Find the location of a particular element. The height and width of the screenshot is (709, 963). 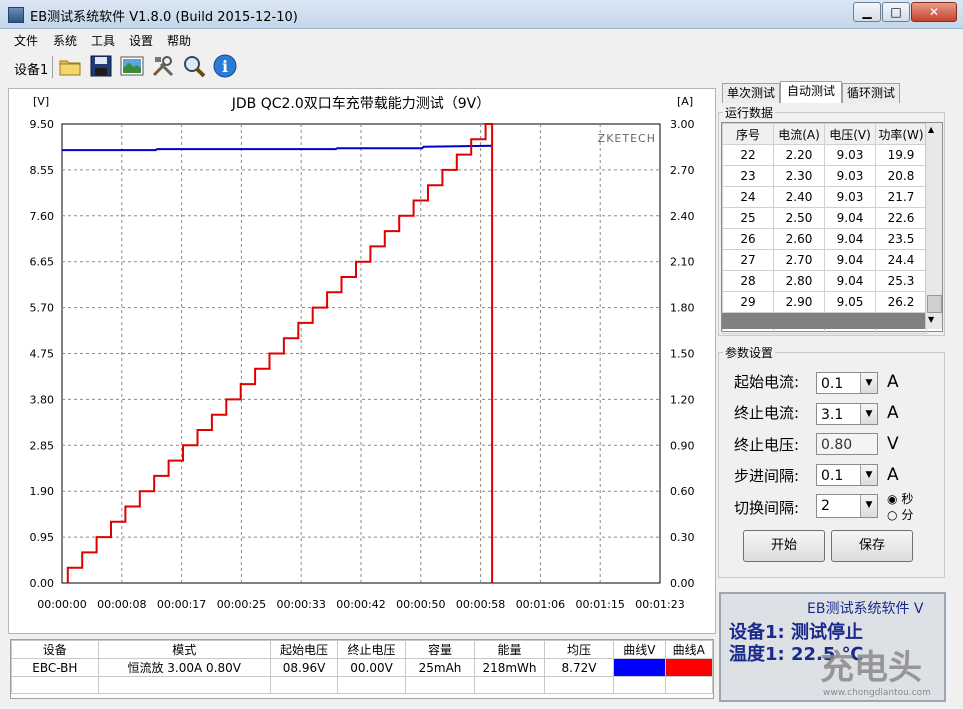

y-right-tick-label: 1.50 is located at coordinates (682, 354).